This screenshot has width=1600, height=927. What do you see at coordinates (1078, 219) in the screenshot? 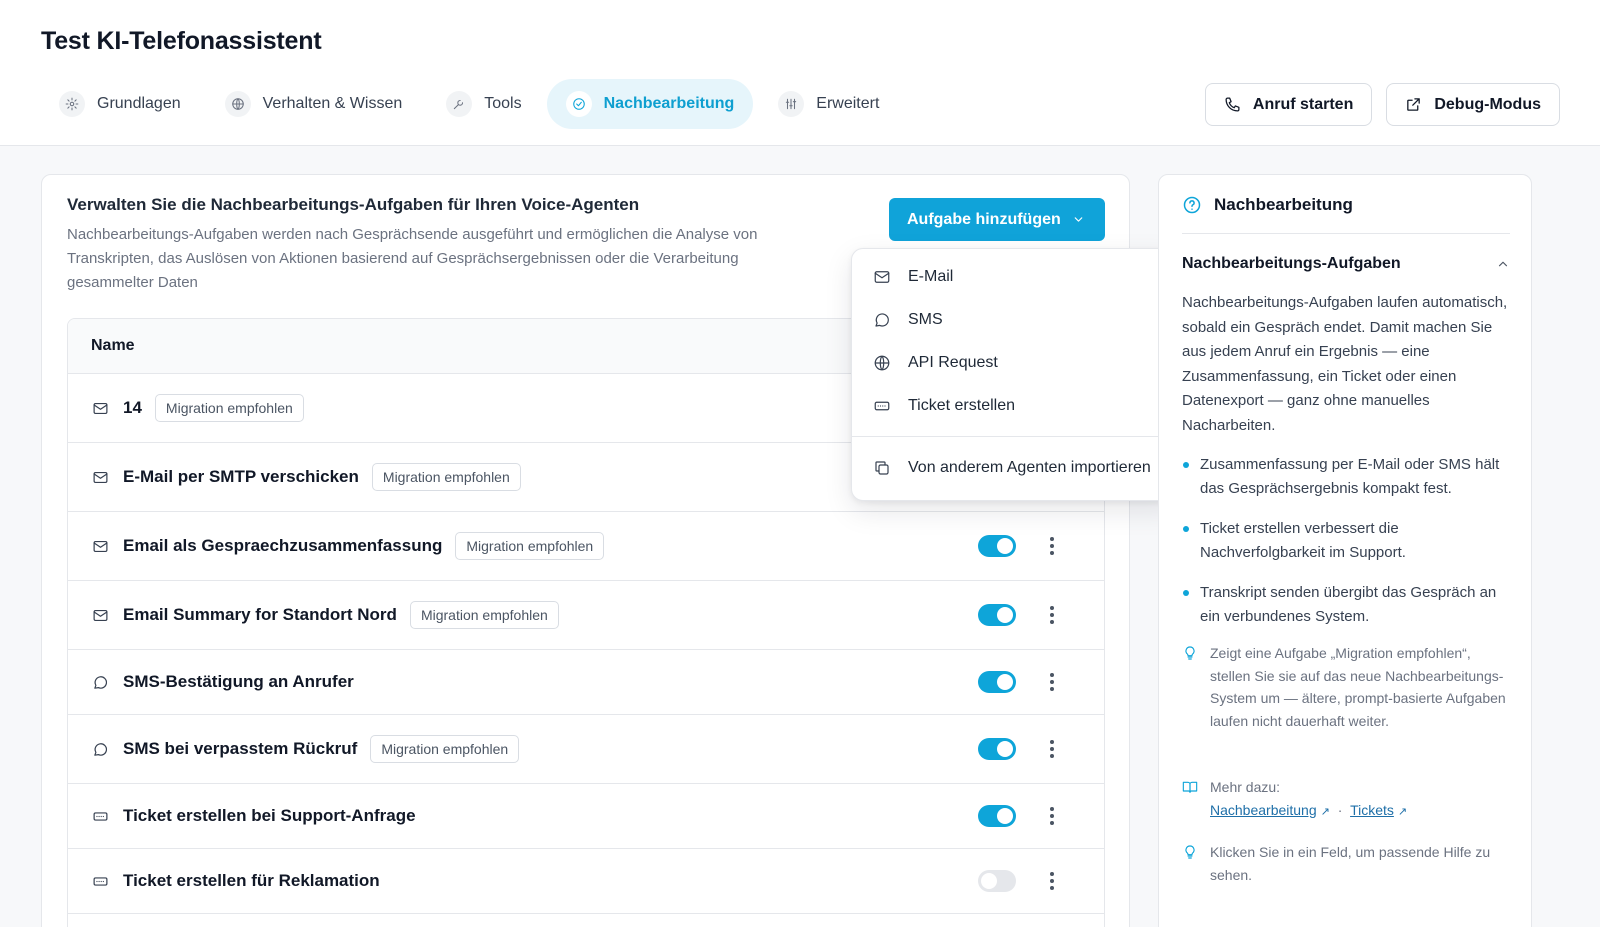
I see `chevron-down-icon` at bounding box center [1078, 219].